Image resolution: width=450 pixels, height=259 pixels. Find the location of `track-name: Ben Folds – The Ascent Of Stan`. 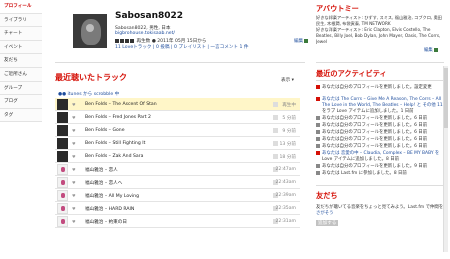

track-name: Ben Folds – The Ascent Of Stan is located at coordinates (121, 104).